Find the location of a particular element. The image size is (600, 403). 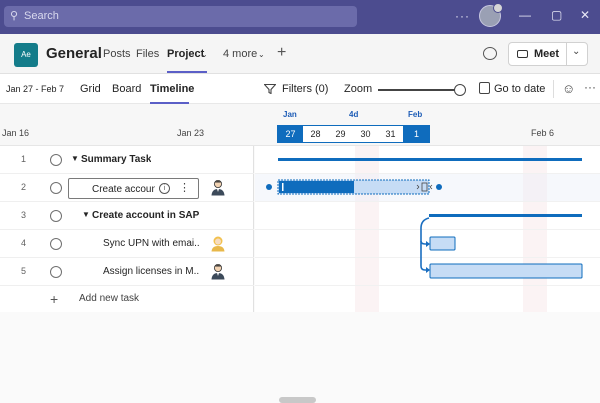

duration-label: 4d is located at coordinates (354, 114).